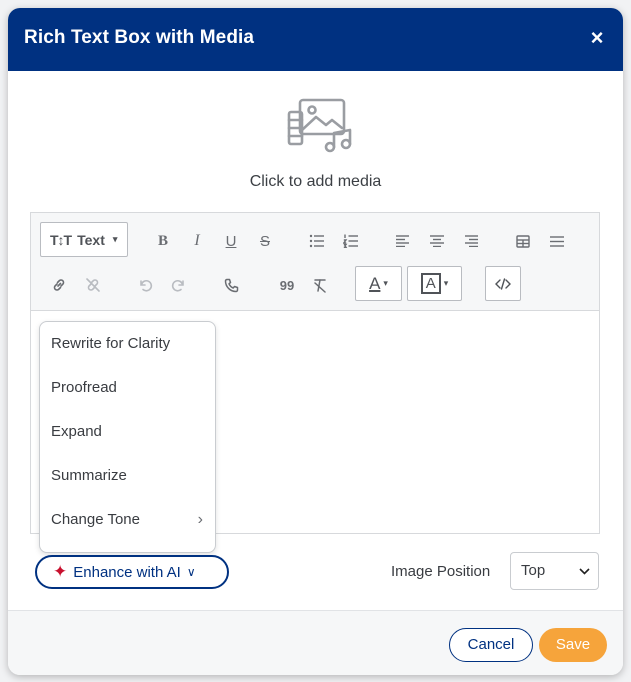 The image size is (631, 682). I want to click on enhance-label: Enhance with AI, so click(127, 572).